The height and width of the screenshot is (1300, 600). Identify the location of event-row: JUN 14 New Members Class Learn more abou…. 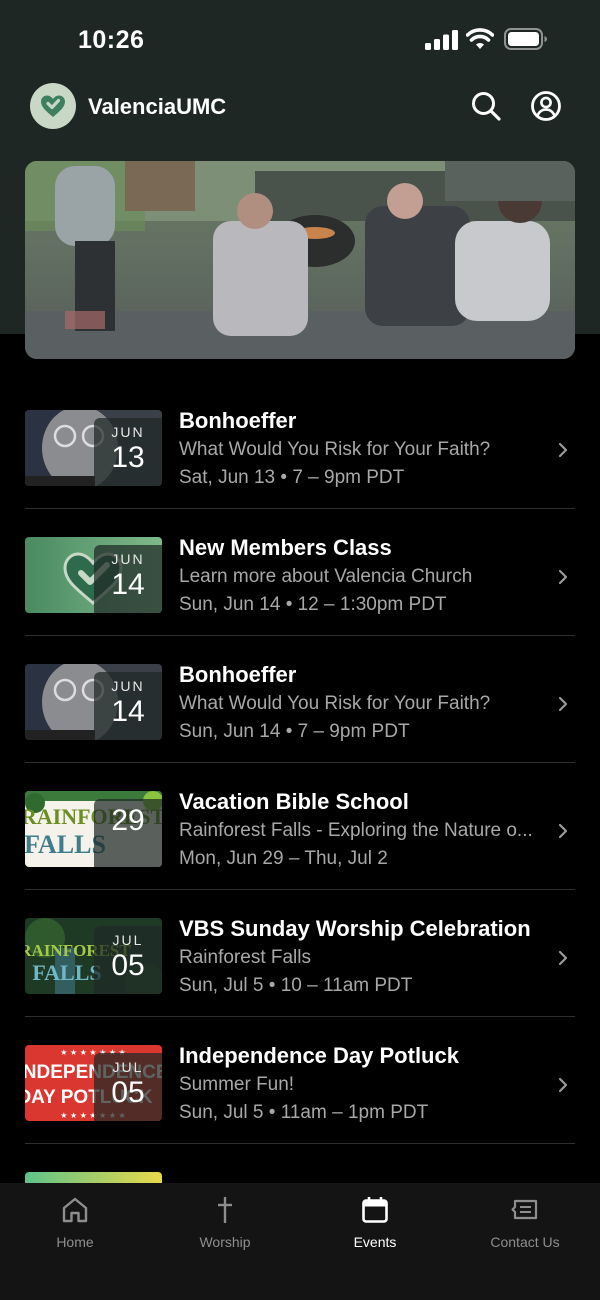
(300, 572).